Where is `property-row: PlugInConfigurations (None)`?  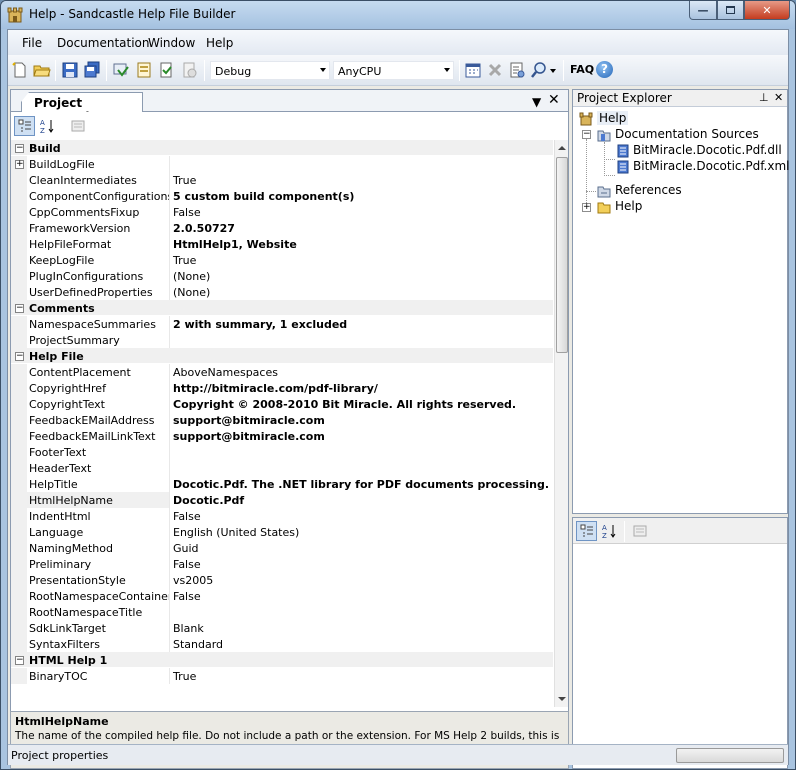 property-row: PlugInConfigurations (None) is located at coordinates (282, 276).